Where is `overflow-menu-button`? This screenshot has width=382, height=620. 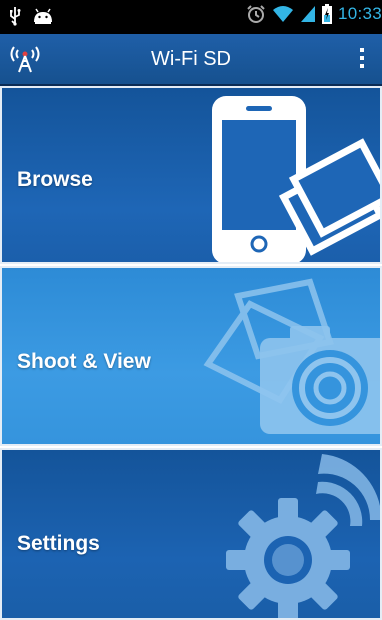 overflow-menu-button is located at coordinates (362, 60).